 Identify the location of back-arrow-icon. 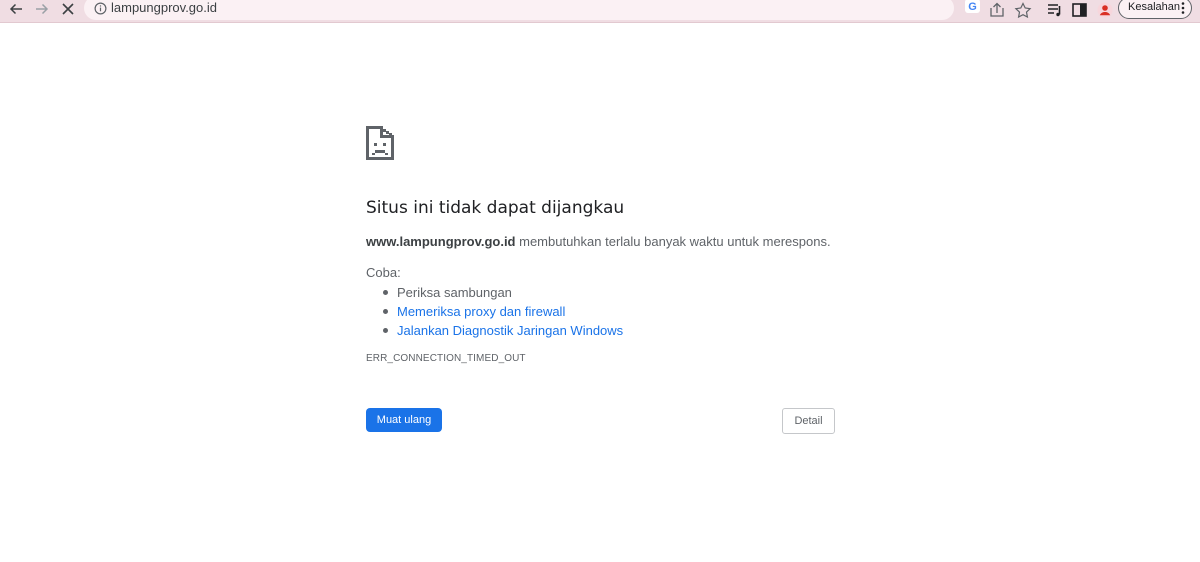
(15, 9).